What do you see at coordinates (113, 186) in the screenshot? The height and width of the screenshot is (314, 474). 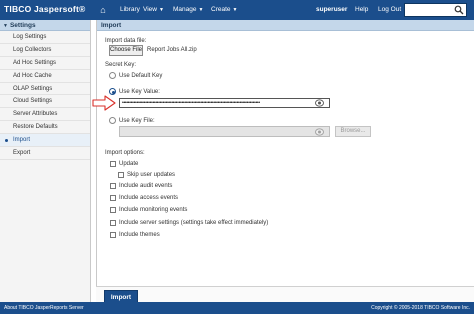 I see `include-audit-events-checkbox` at bounding box center [113, 186].